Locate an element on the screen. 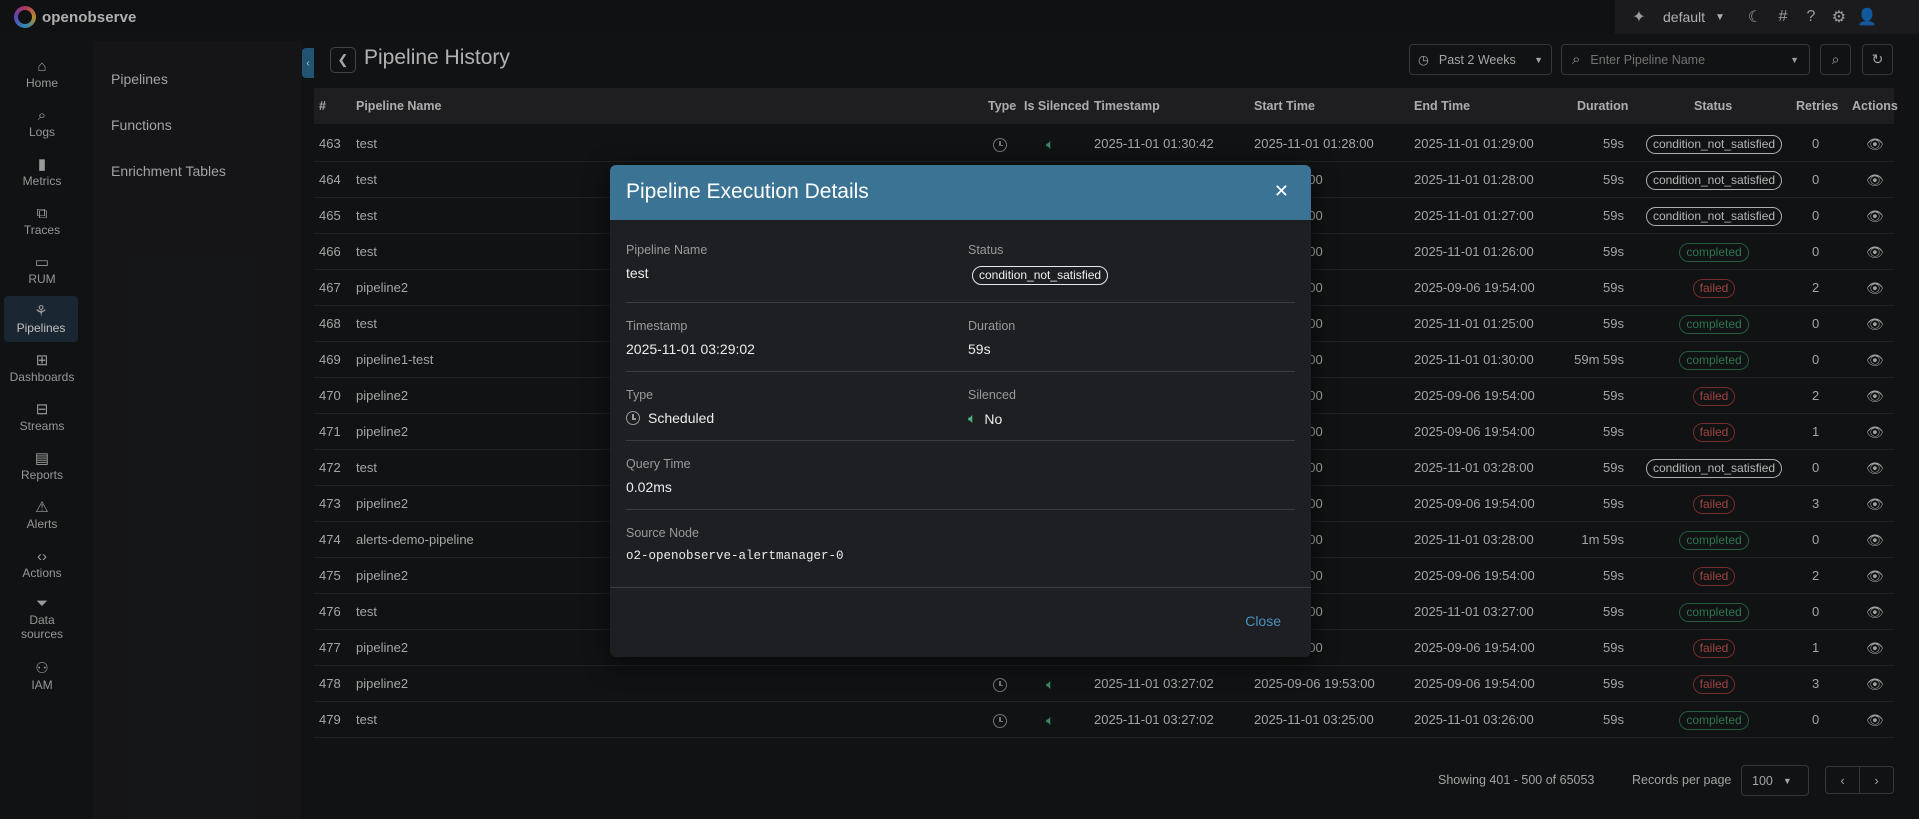  status-badge: condition_not_satisfied is located at coordinates (1040, 275).